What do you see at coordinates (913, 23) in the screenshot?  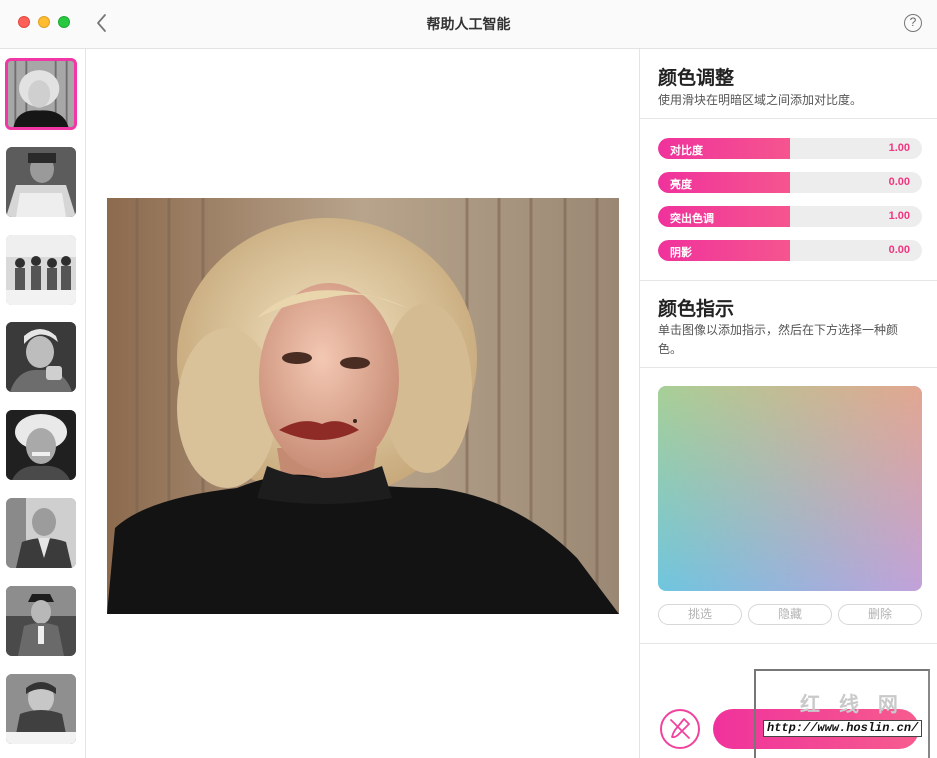 I see `question-circle-icon: ?` at bounding box center [913, 23].